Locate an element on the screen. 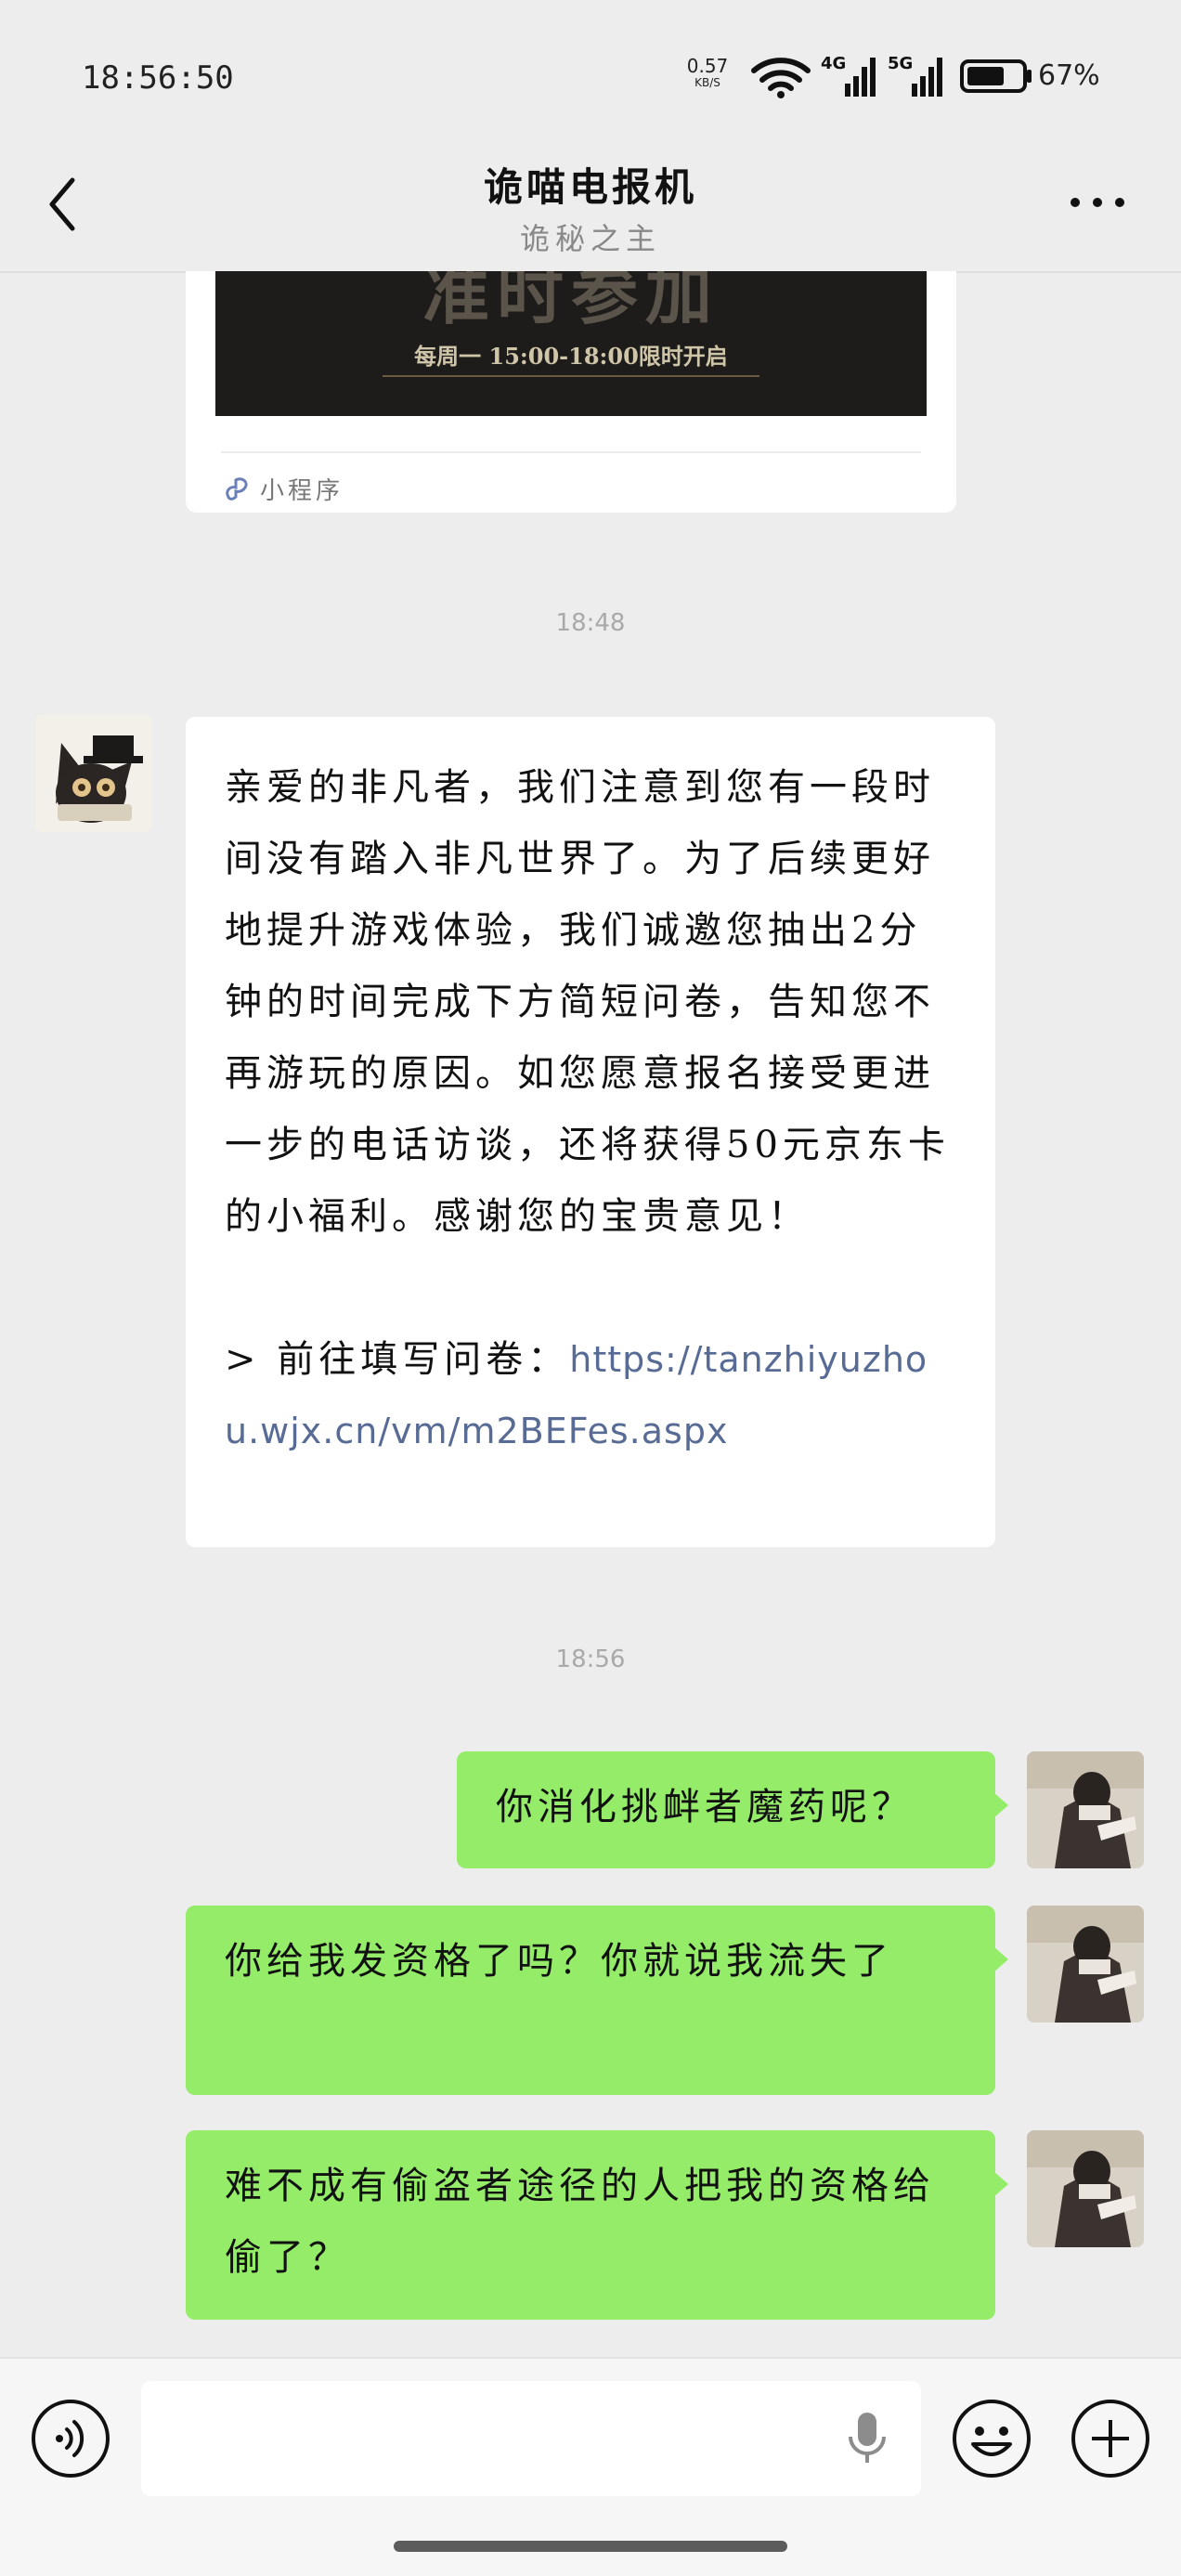 The width and height of the screenshot is (1181, 2576). network-speed: 0.57 KB/S is located at coordinates (707, 73).